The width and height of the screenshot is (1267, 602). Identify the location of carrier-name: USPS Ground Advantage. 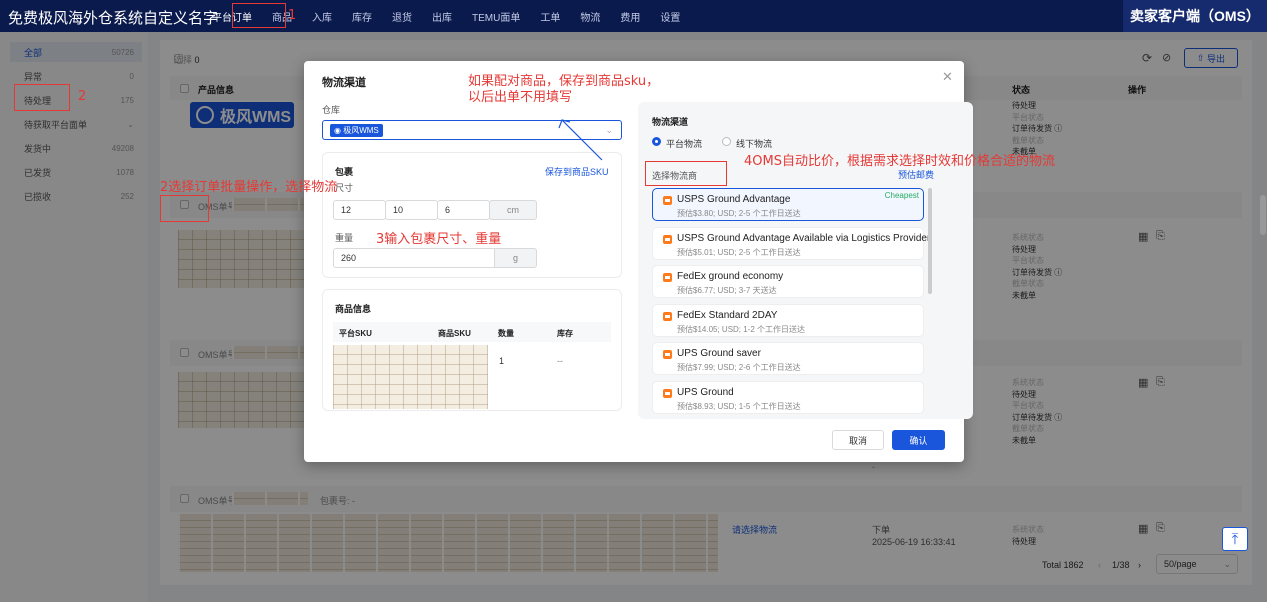
(734, 199).